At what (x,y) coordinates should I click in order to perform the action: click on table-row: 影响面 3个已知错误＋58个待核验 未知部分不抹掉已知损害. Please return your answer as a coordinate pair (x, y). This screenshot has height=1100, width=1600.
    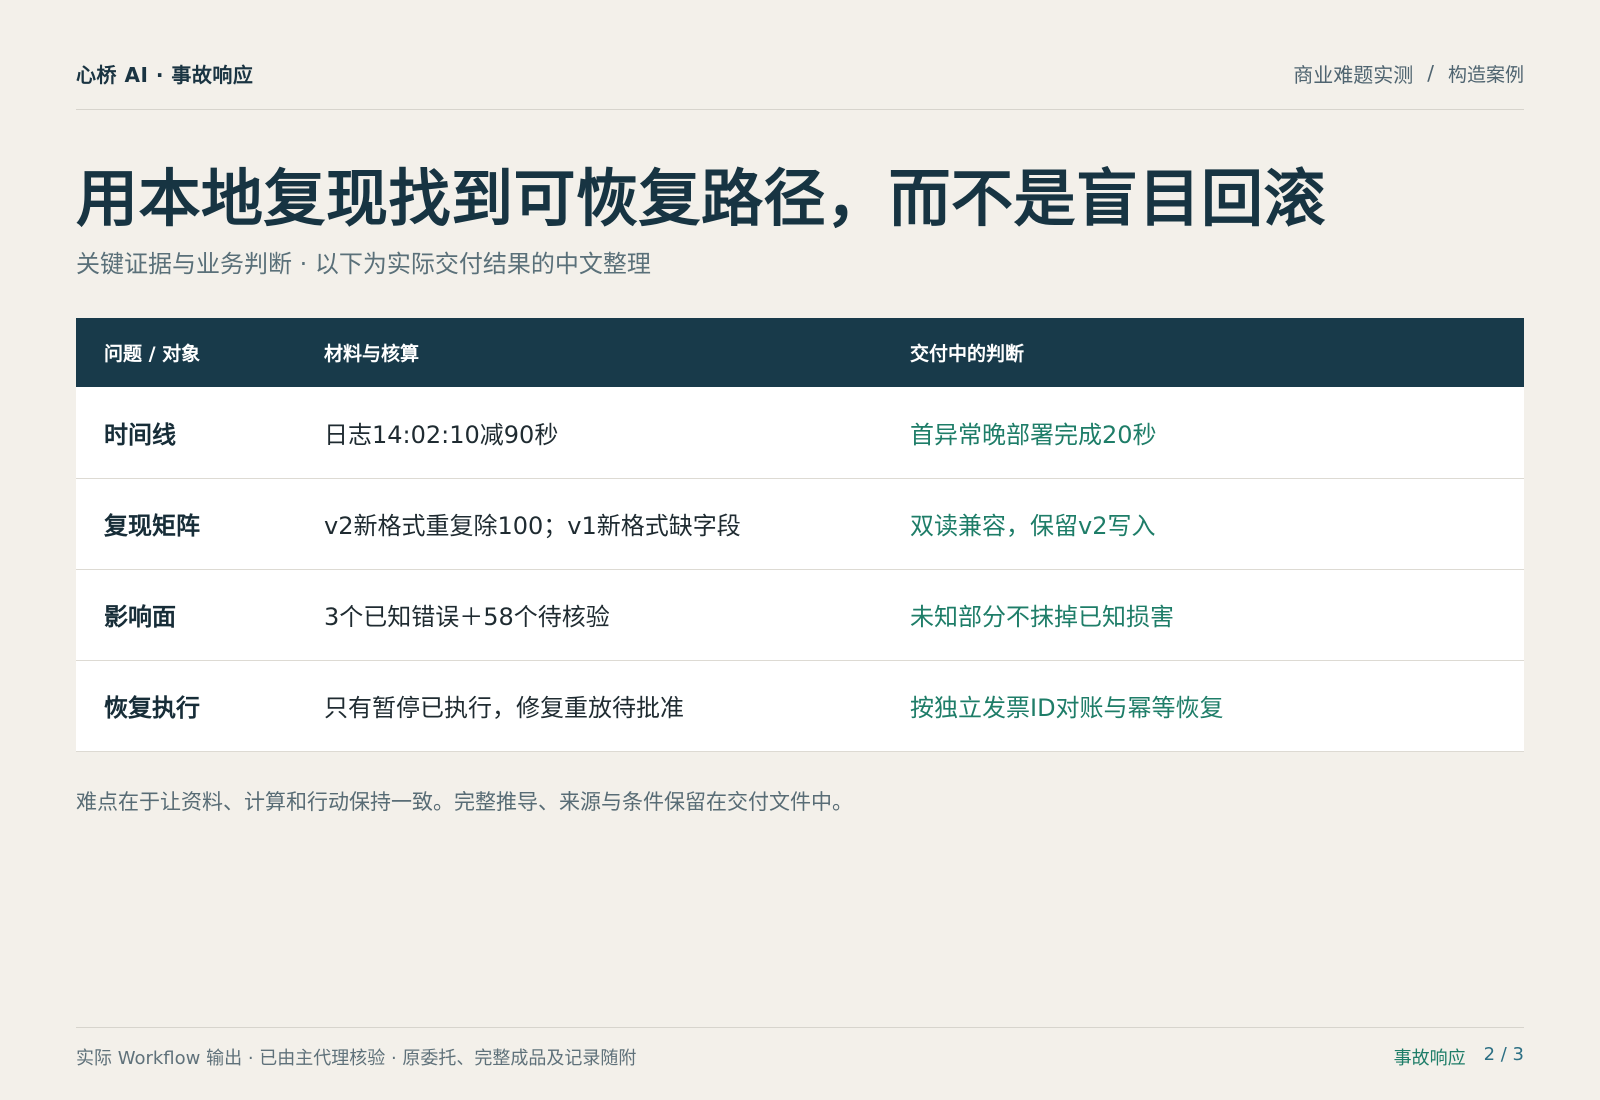
    Looking at the image, I should click on (800, 614).